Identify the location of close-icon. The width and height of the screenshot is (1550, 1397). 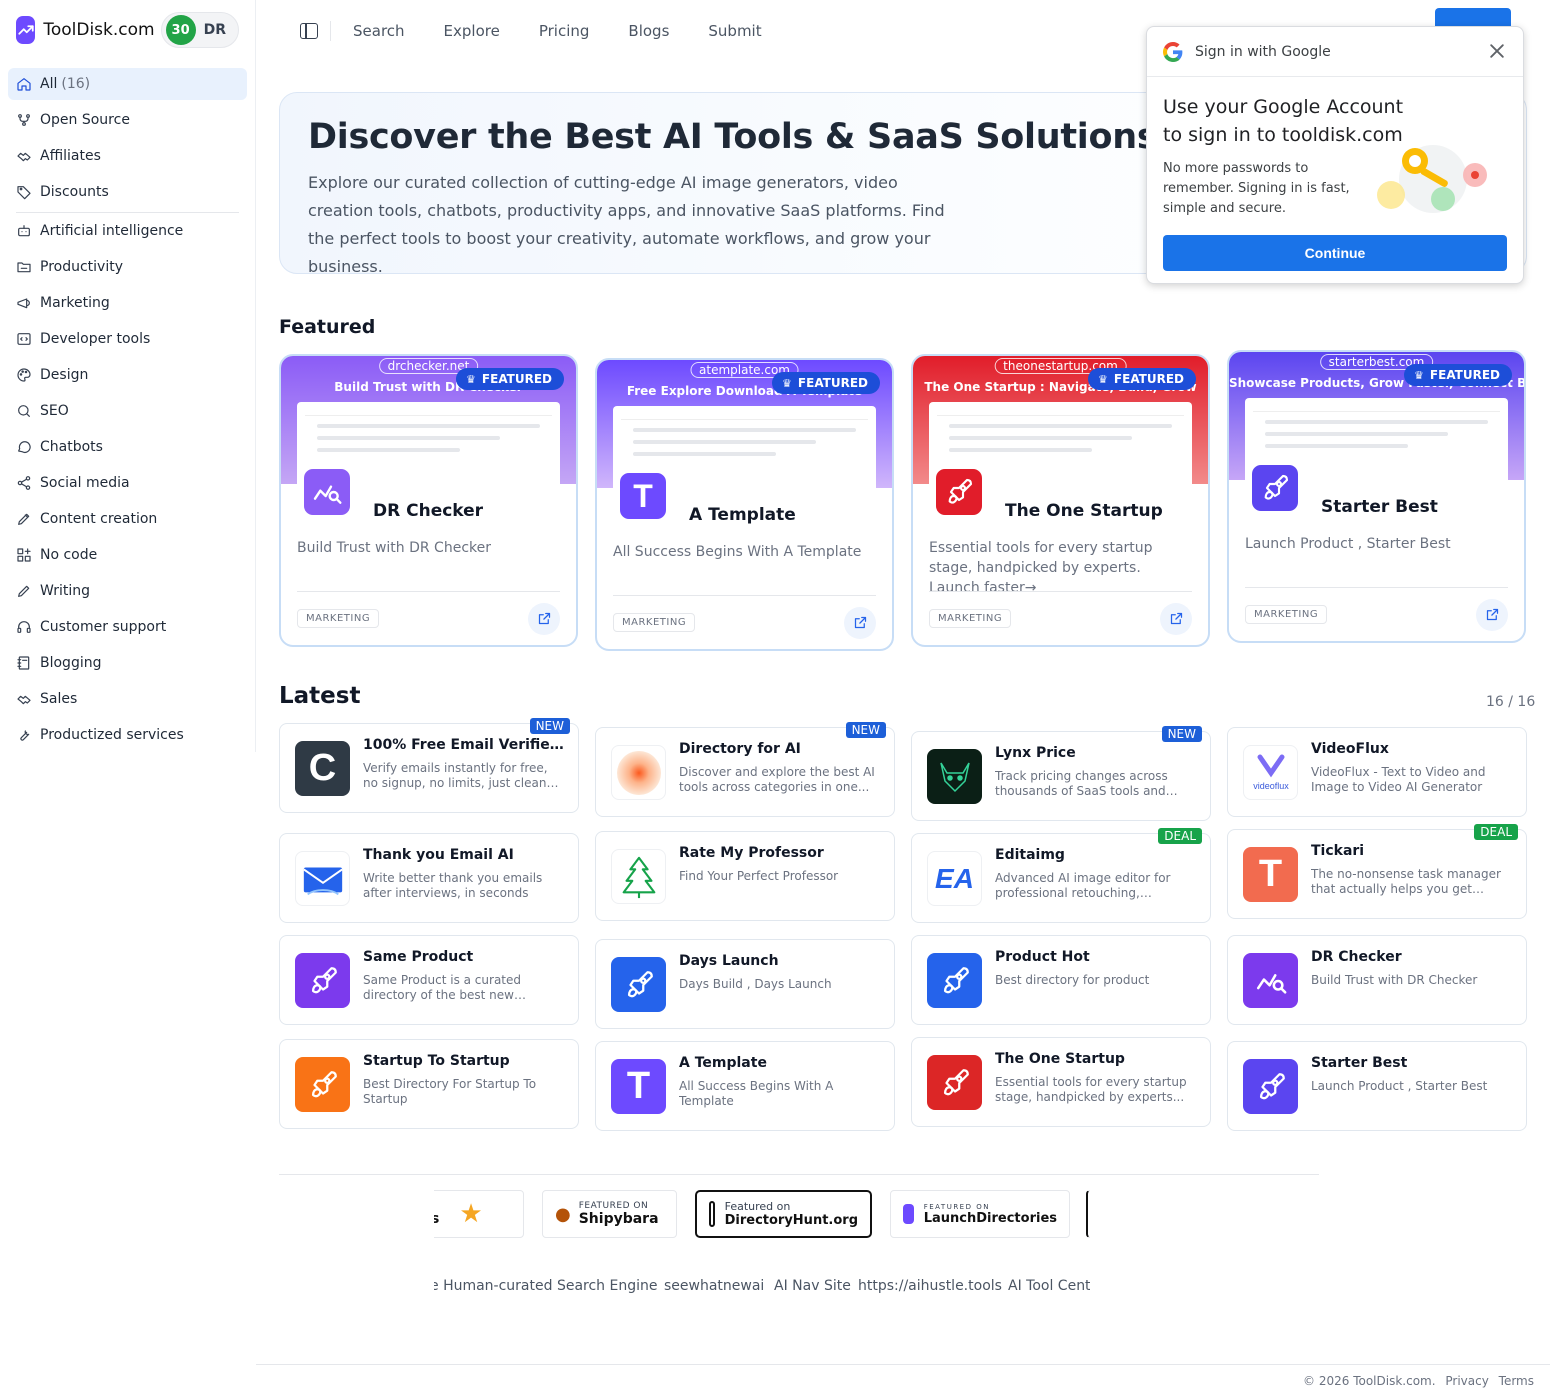
(1497, 51).